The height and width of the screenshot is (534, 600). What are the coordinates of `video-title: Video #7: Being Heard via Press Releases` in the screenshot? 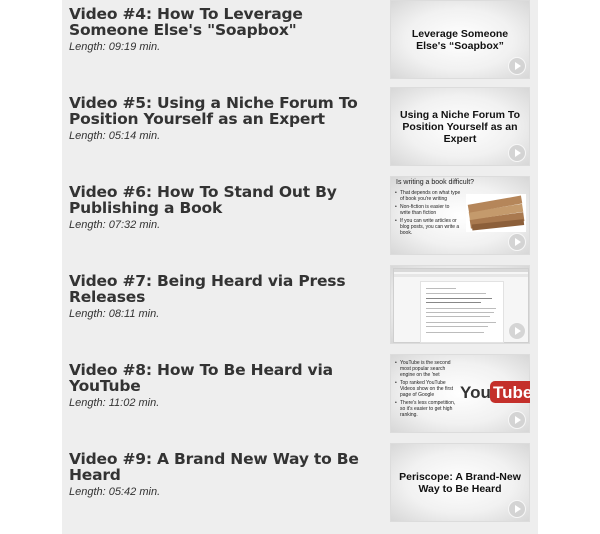 It's located at (219, 289).